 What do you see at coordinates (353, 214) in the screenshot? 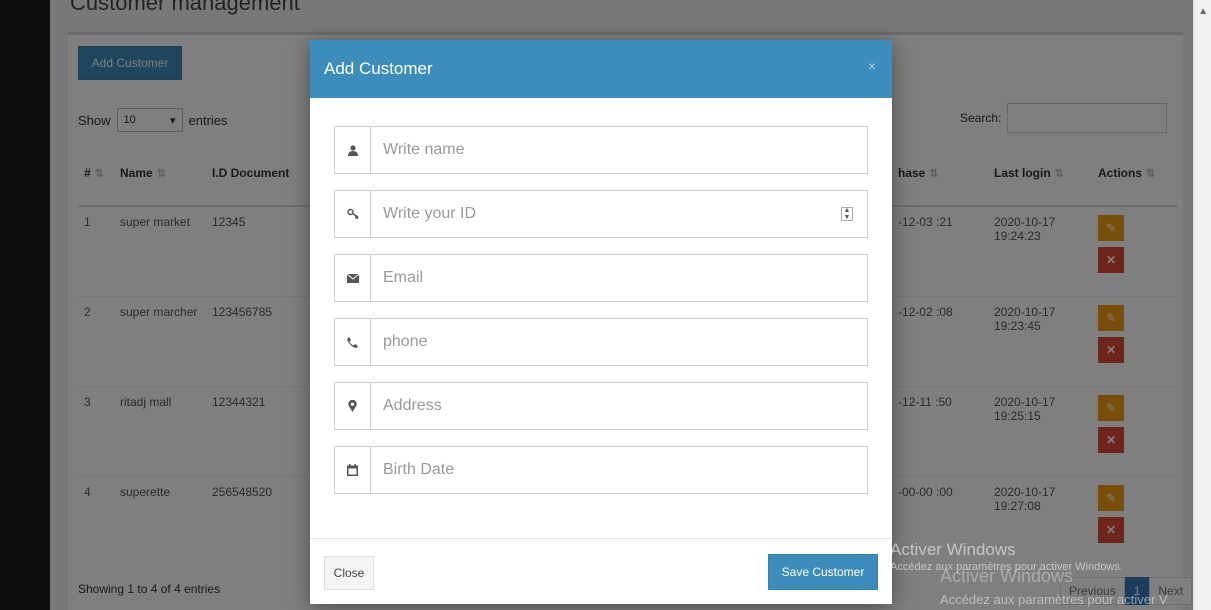
I see `key-icon` at bounding box center [353, 214].